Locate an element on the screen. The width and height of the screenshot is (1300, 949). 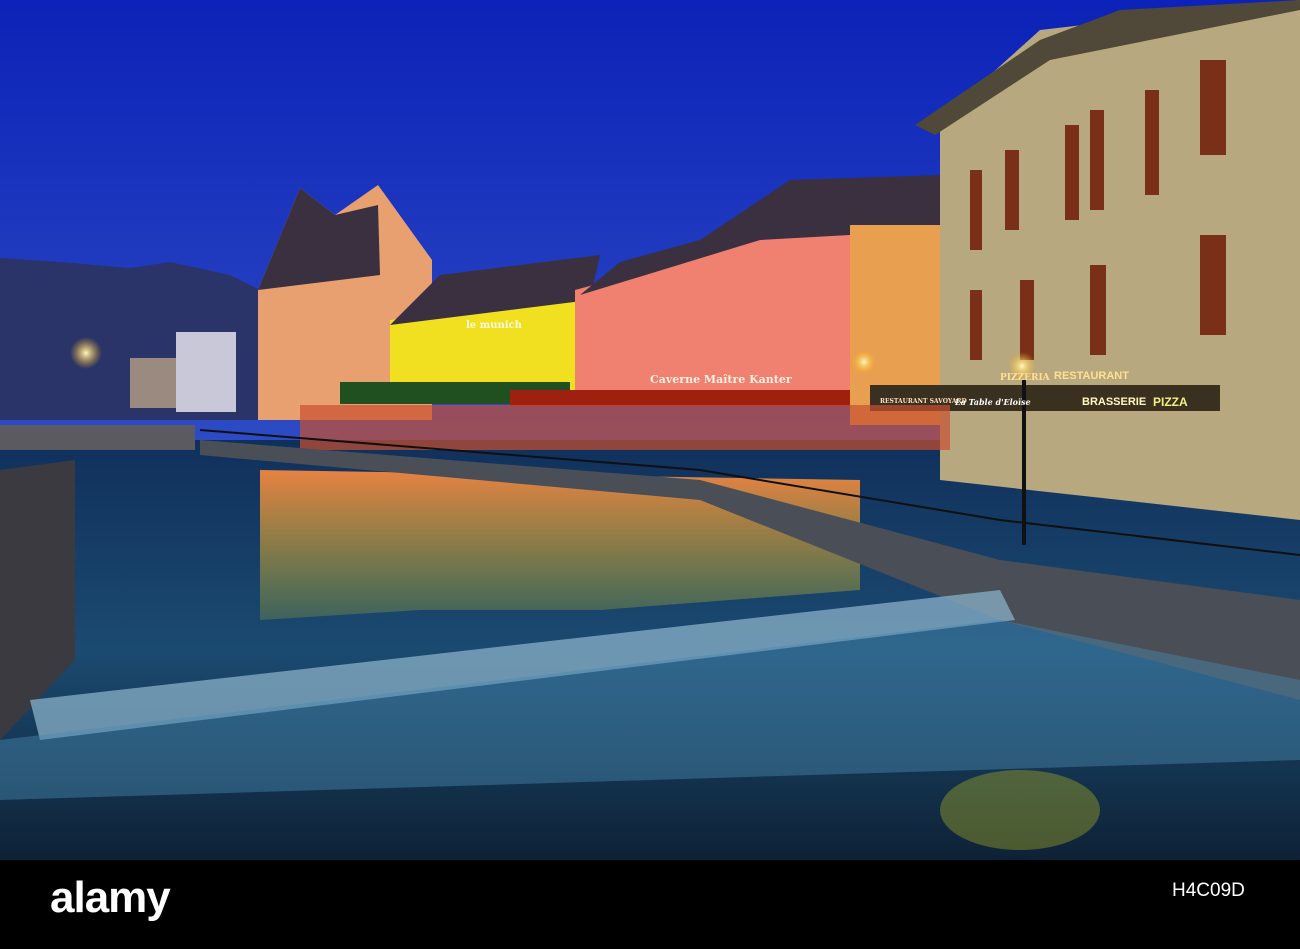
sign-pizza: PIZZA is located at coordinates (1170, 402).